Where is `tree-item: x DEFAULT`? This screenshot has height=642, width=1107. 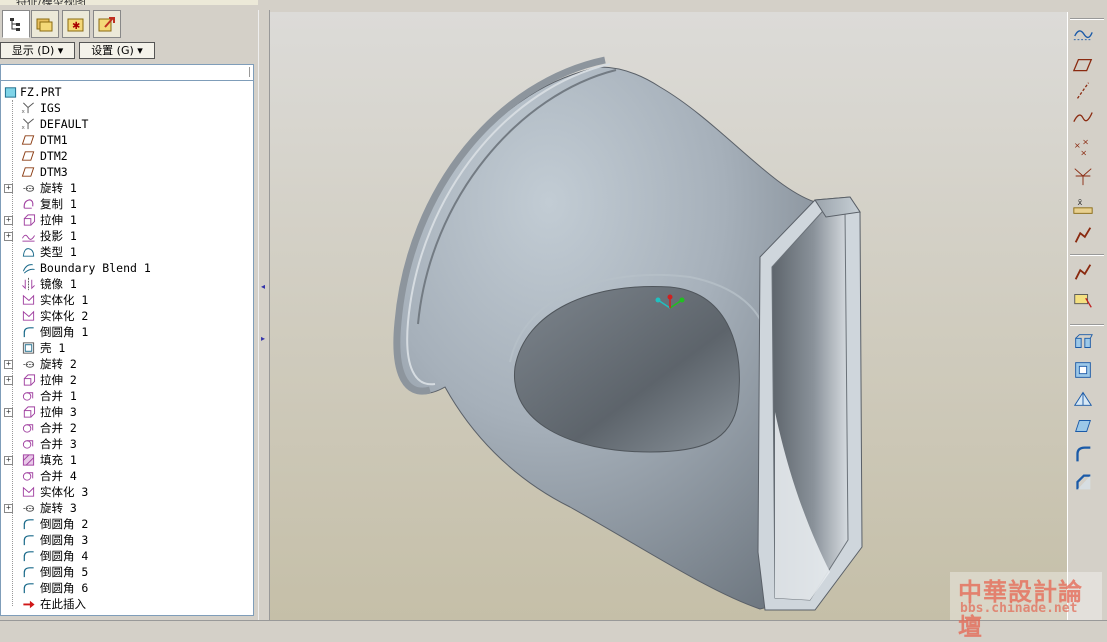
tree-item: x DEFAULT is located at coordinates (126, 124).